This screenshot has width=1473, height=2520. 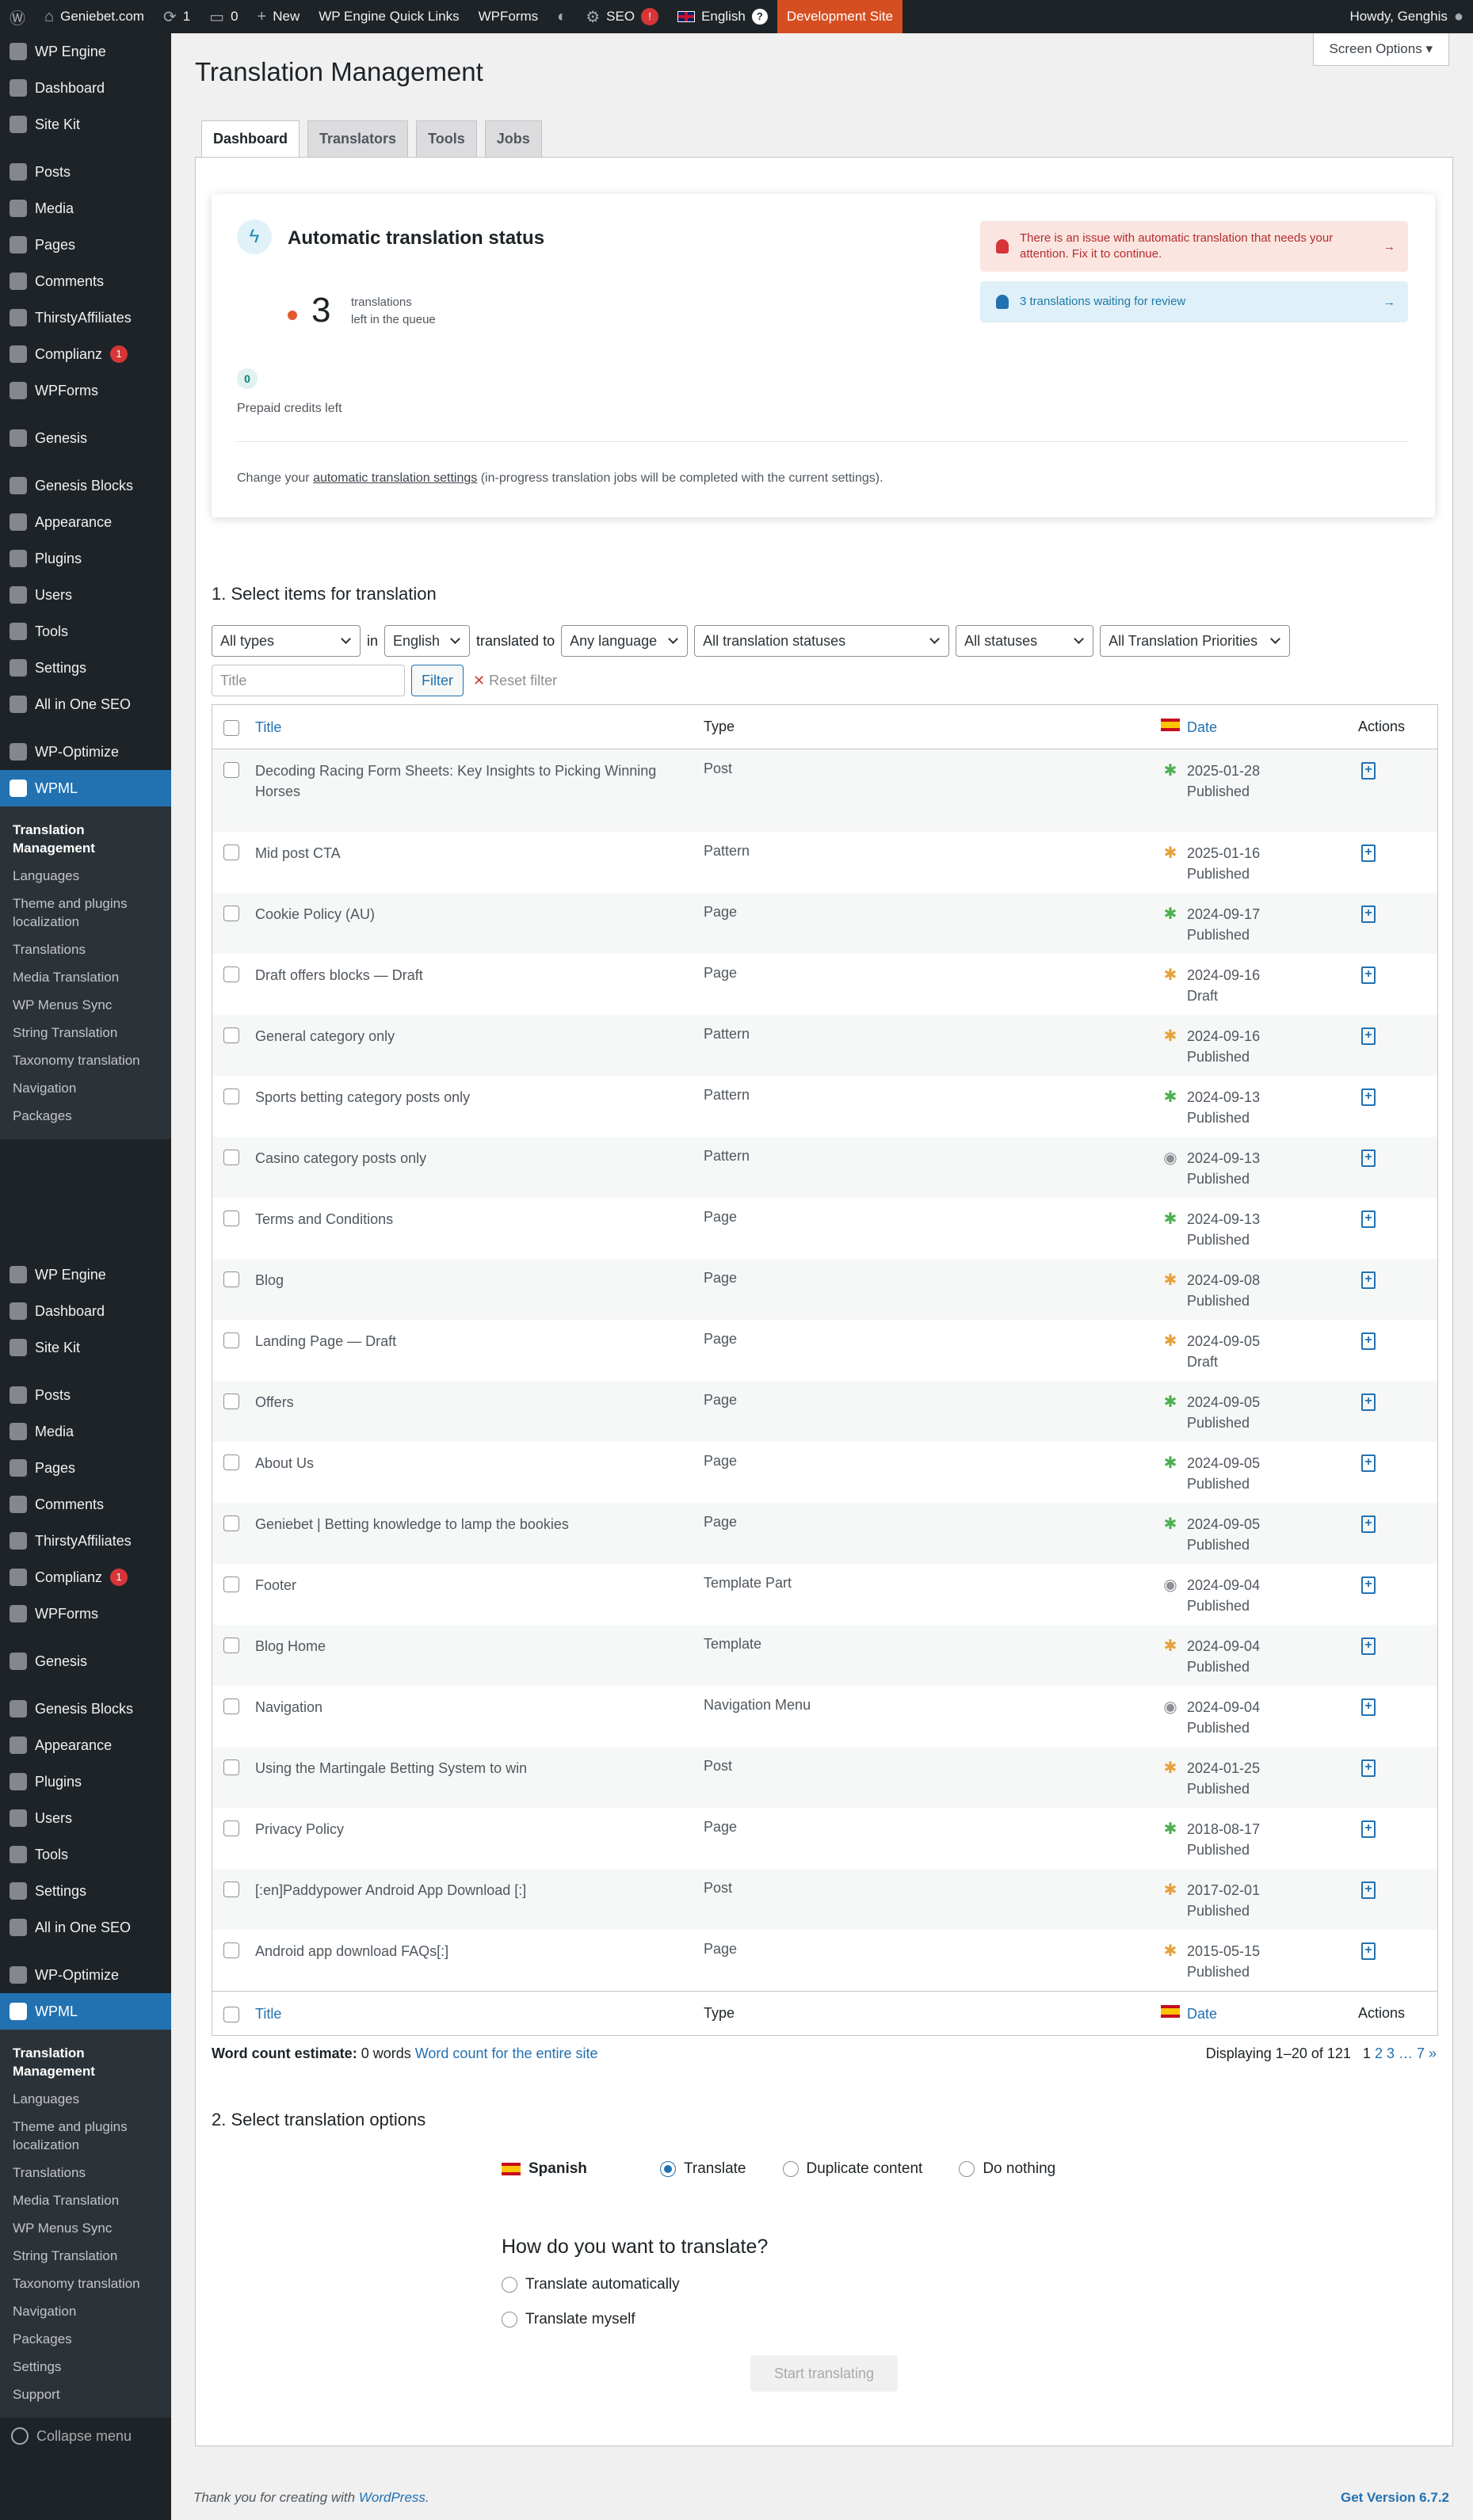 What do you see at coordinates (1395, 2498) in the screenshot?
I see `get-version-link: Get Version 6.7.2` at bounding box center [1395, 2498].